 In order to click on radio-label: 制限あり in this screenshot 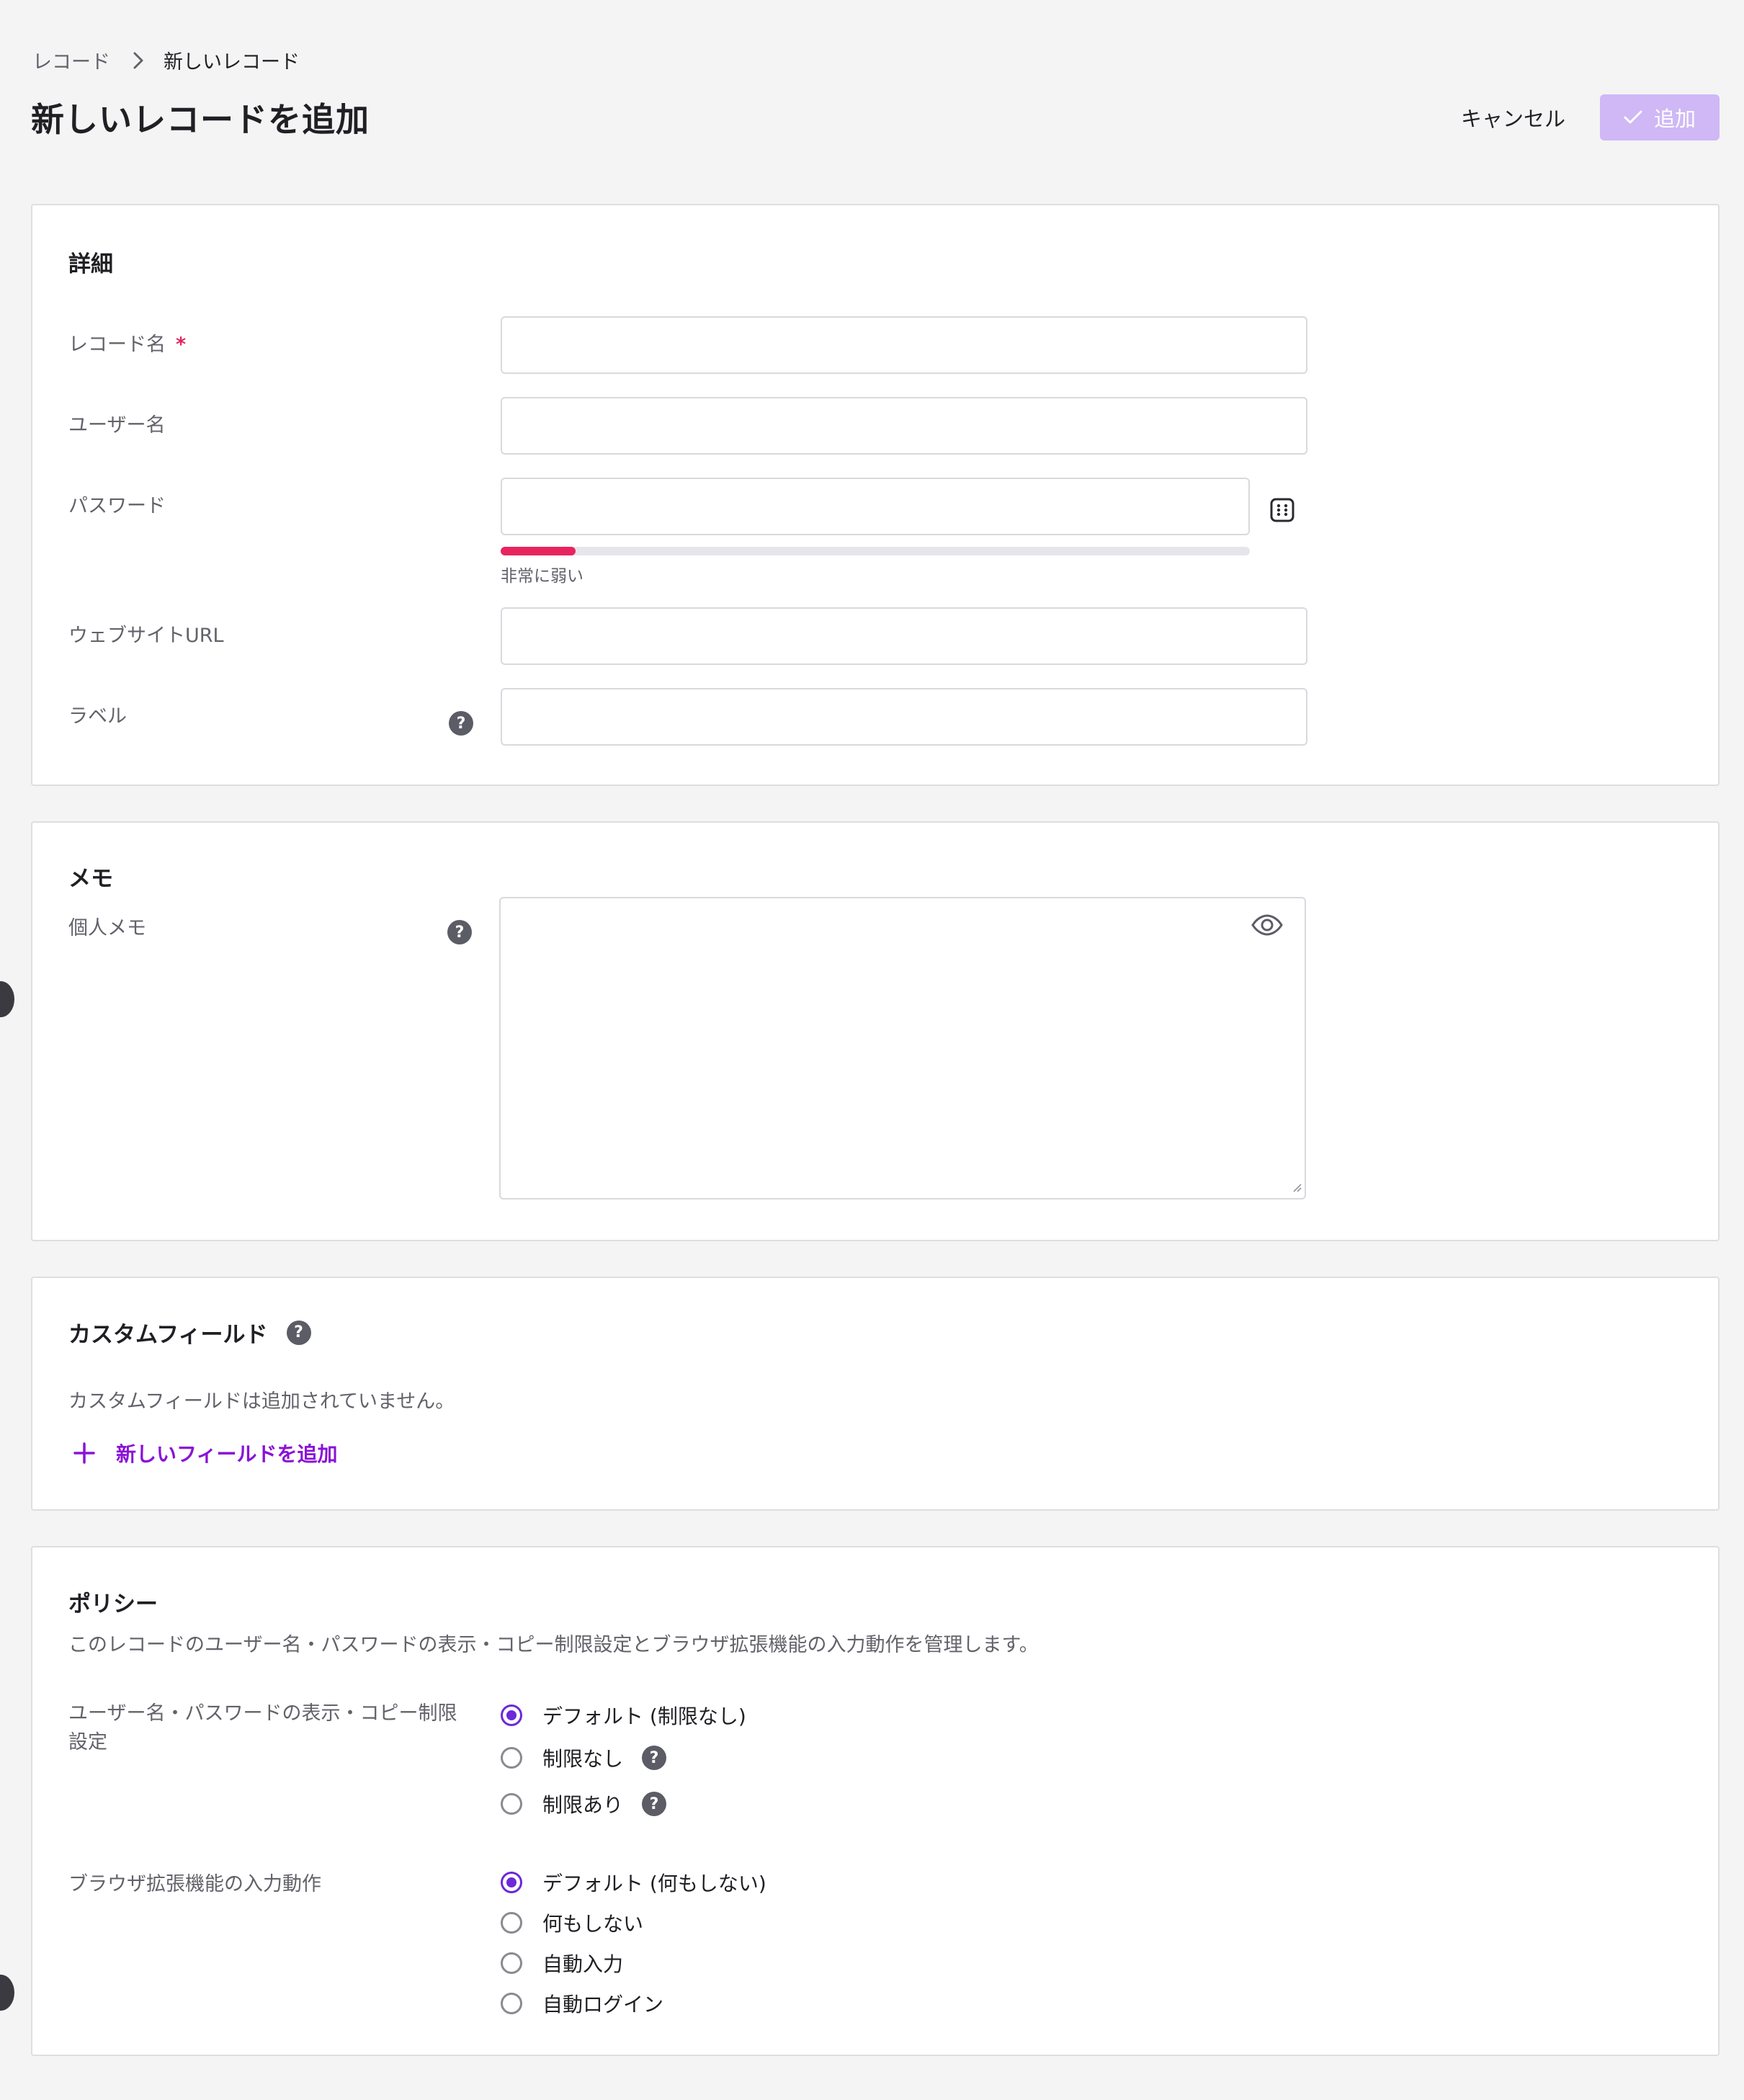, I will do `click(583, 1805)`.